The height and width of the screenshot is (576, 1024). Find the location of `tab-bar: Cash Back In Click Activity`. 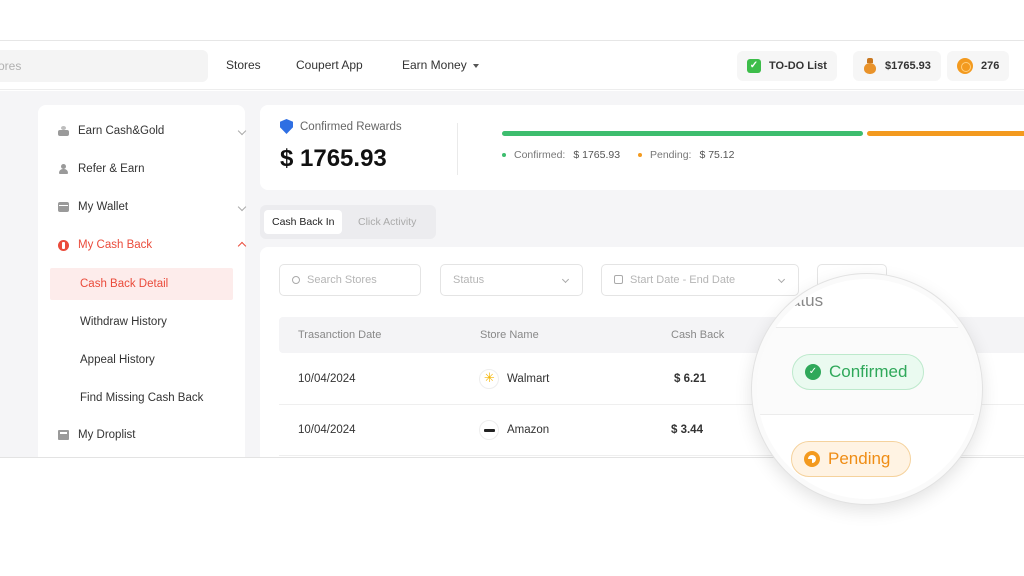

tab-bar: Cash Back In Click Activity is located at coordinates (348, 222).